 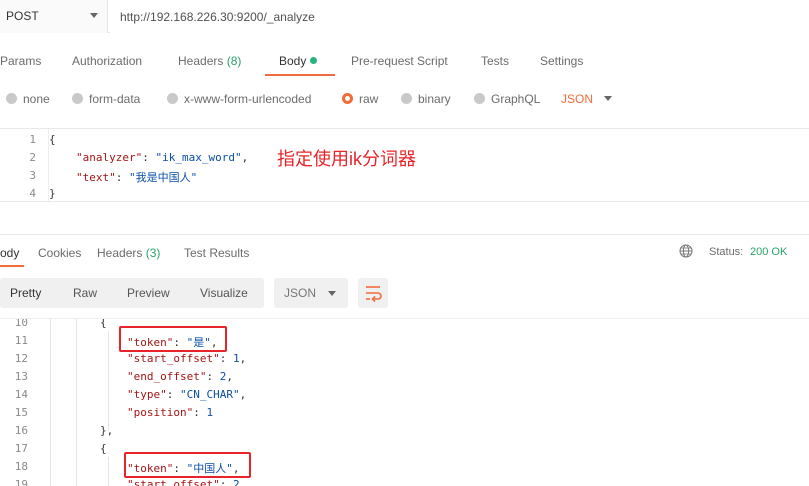 I want to click on json-line-position: "position": 1, so click(x=170, y=412).